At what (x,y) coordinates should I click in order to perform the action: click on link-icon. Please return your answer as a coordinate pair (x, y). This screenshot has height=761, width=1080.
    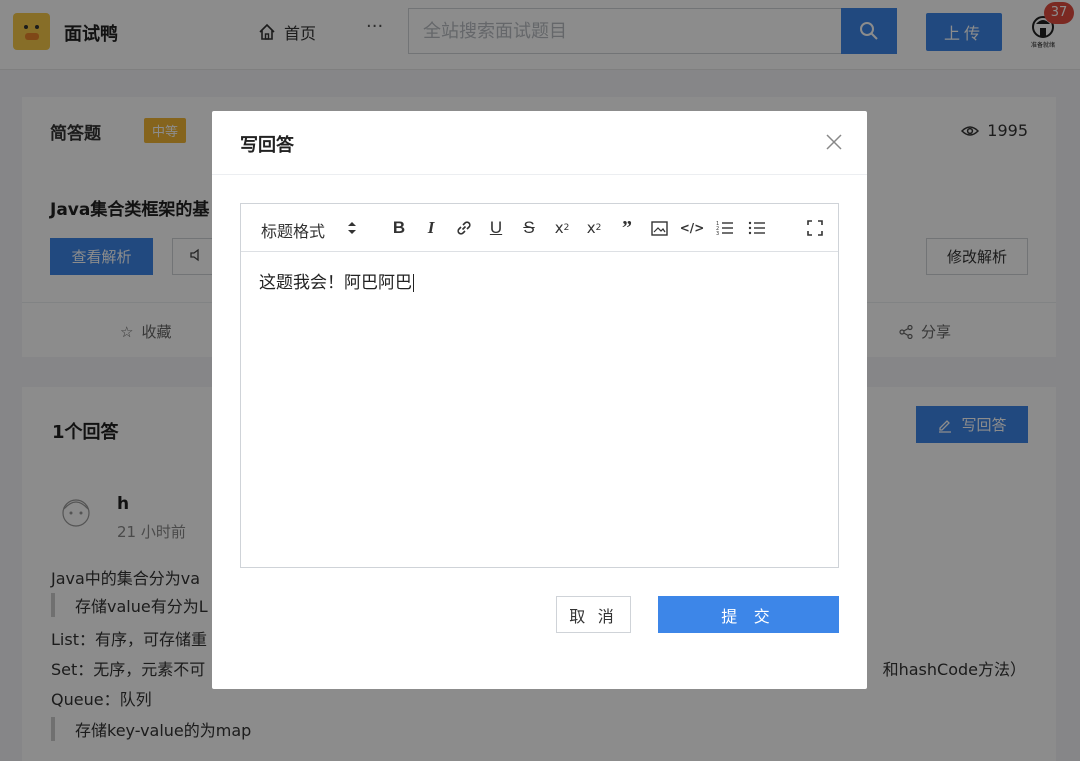
    Looking at the image, I should click on (464, 228).